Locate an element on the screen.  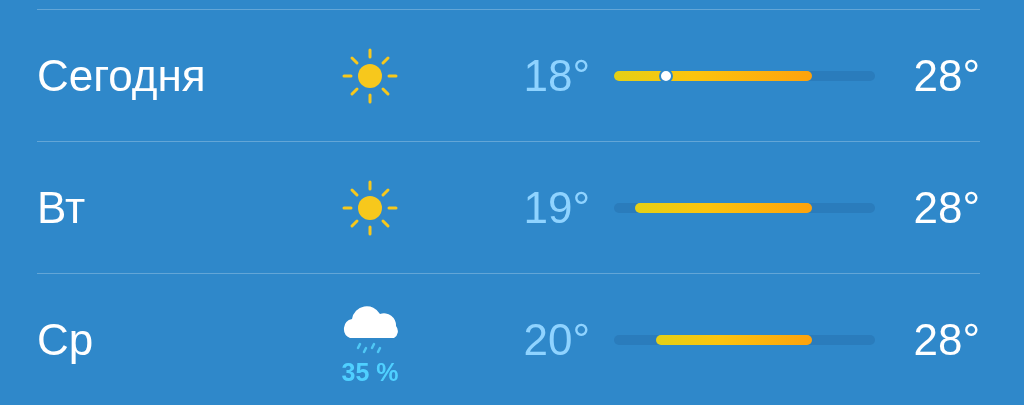
day-label: Ср is located at coordinates (66, 339).